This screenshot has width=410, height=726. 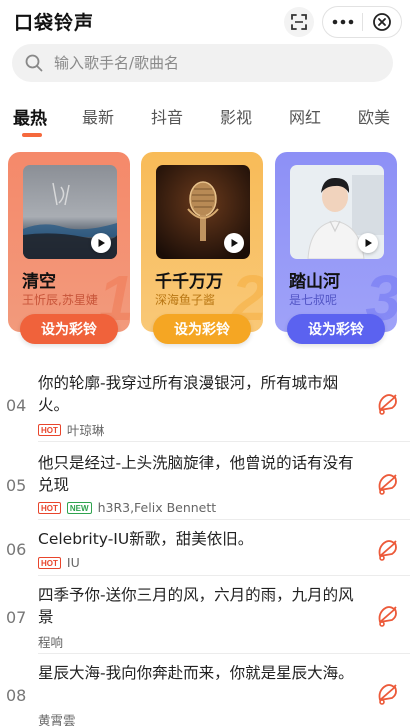 What do you see at coordinates (54, 23) in the screenshot?
I see `app-title: 口袋铃声` at bounding box center [54, 23].